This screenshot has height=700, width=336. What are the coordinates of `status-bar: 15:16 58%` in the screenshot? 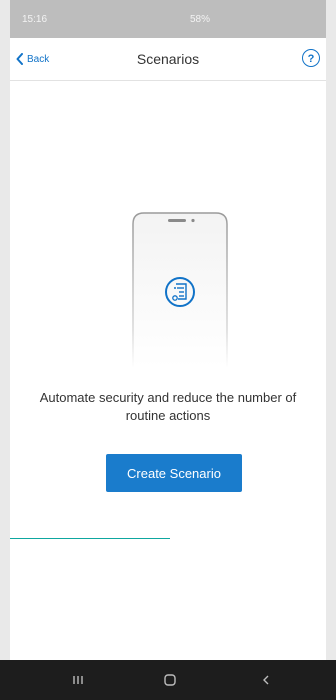 It's located at (168, 19).